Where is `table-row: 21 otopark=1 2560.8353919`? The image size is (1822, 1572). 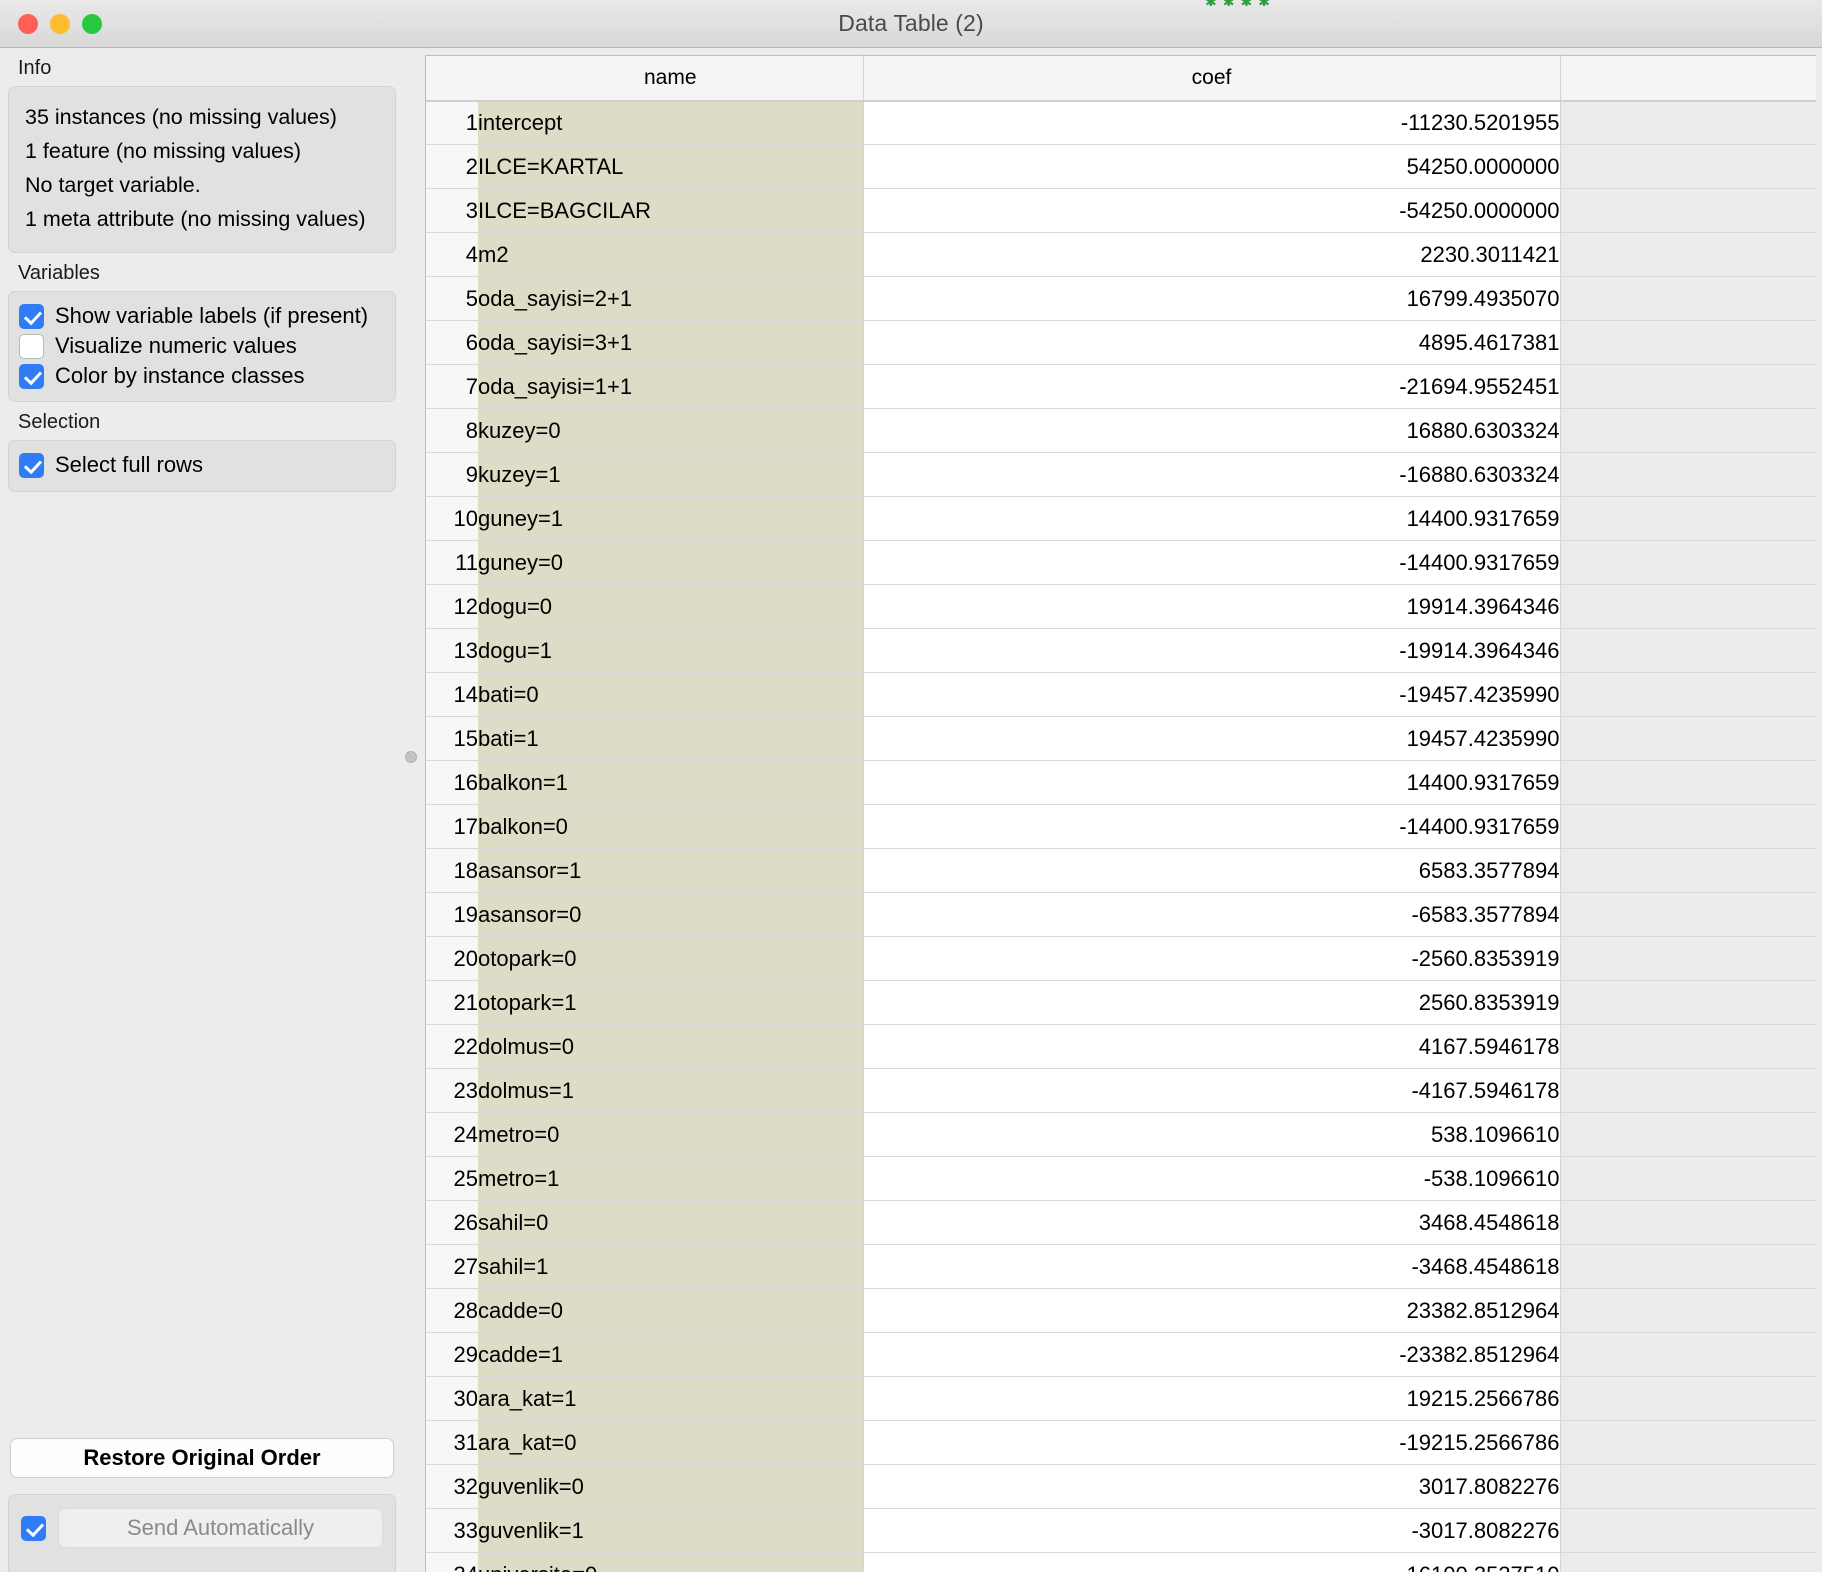 table-row: 21 otopark=1 2560.8353919 is located at coordinates (1121, 1002).